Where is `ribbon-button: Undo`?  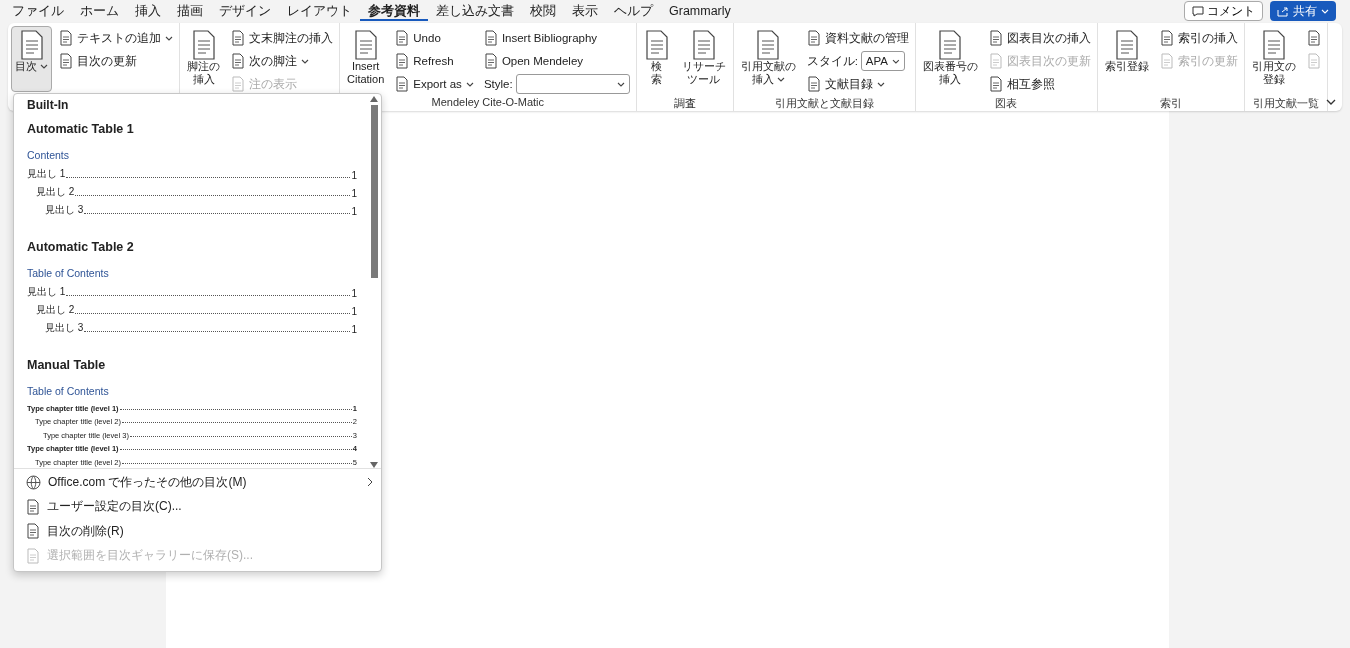
ribbon-button: Undo is located at coordinates (434, 38).